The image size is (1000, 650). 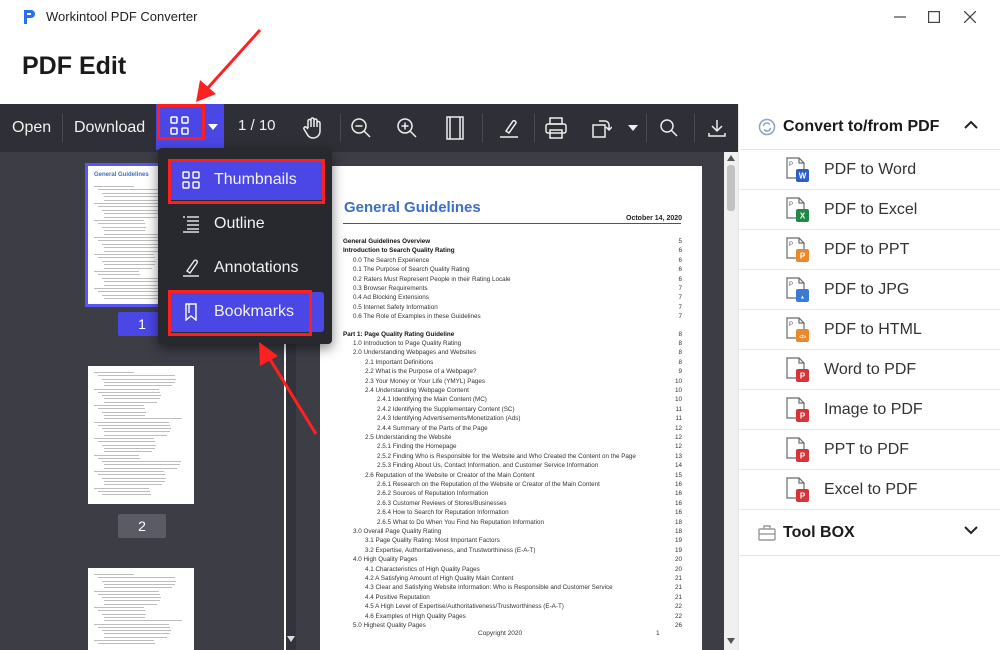 I want to click on excel-to-pdf-item: P Excel to PDF, so click(x=870, y=490).